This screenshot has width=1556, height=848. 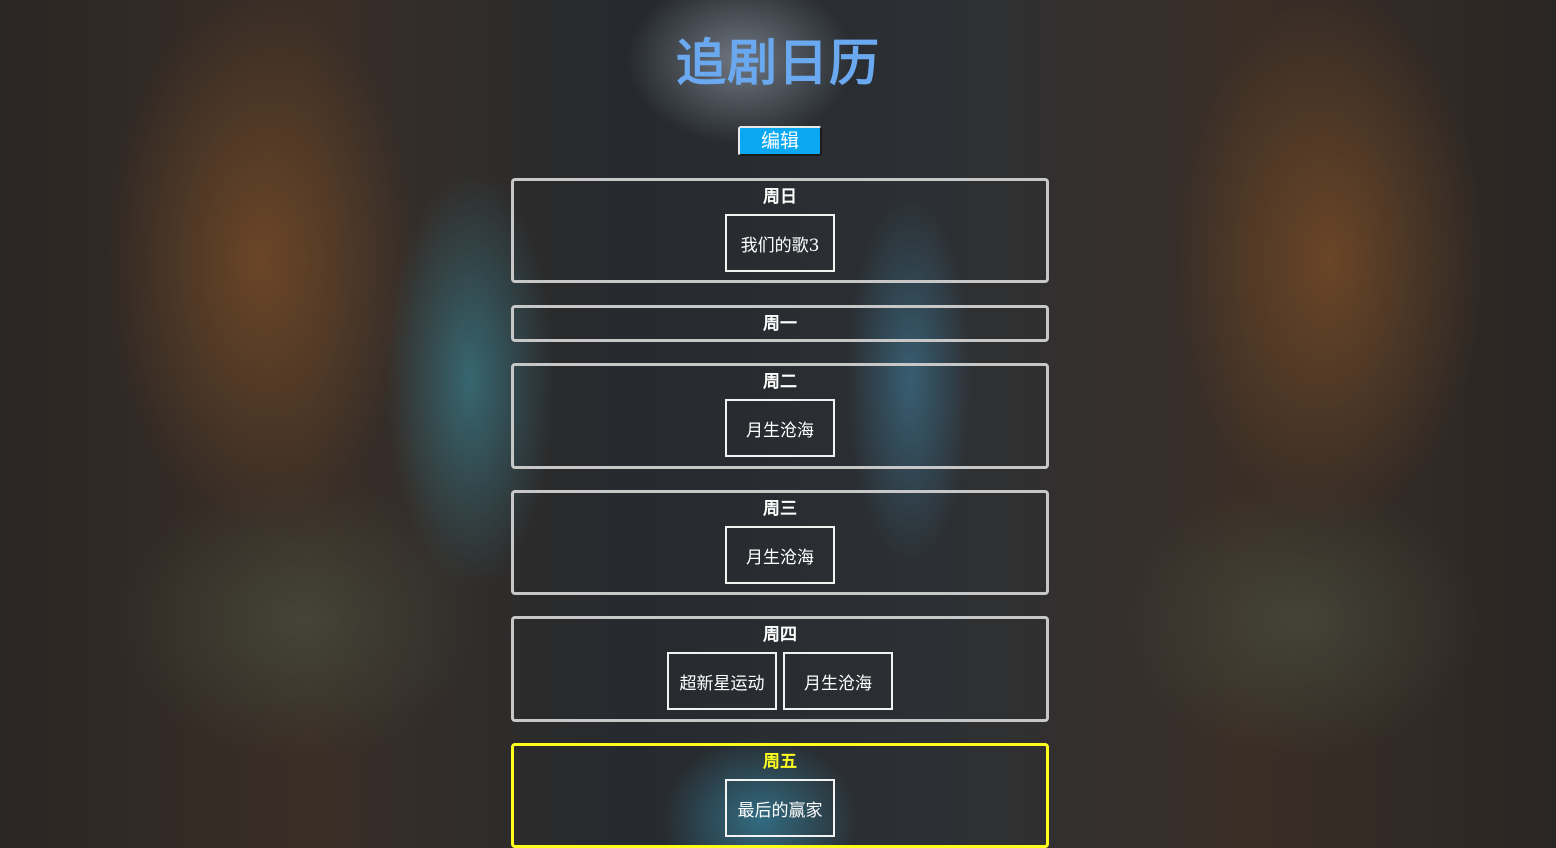 What do you see at coordinates (778, 63) in the screenshot?
I see `page-title: 追剧日历` at bounding box center [778, 63].